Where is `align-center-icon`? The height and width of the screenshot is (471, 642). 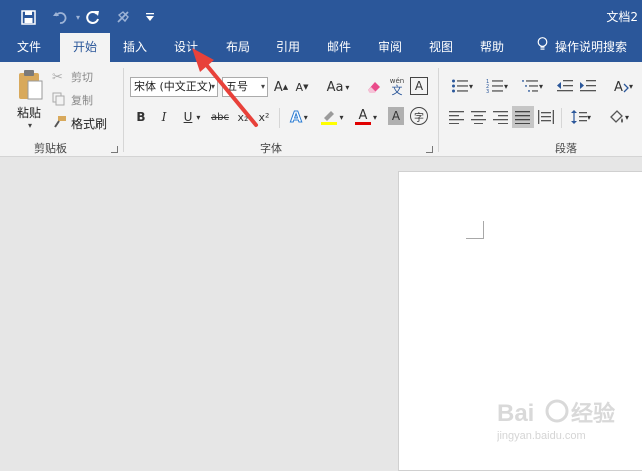 align-center-icon is located at coordinates (479, 117).